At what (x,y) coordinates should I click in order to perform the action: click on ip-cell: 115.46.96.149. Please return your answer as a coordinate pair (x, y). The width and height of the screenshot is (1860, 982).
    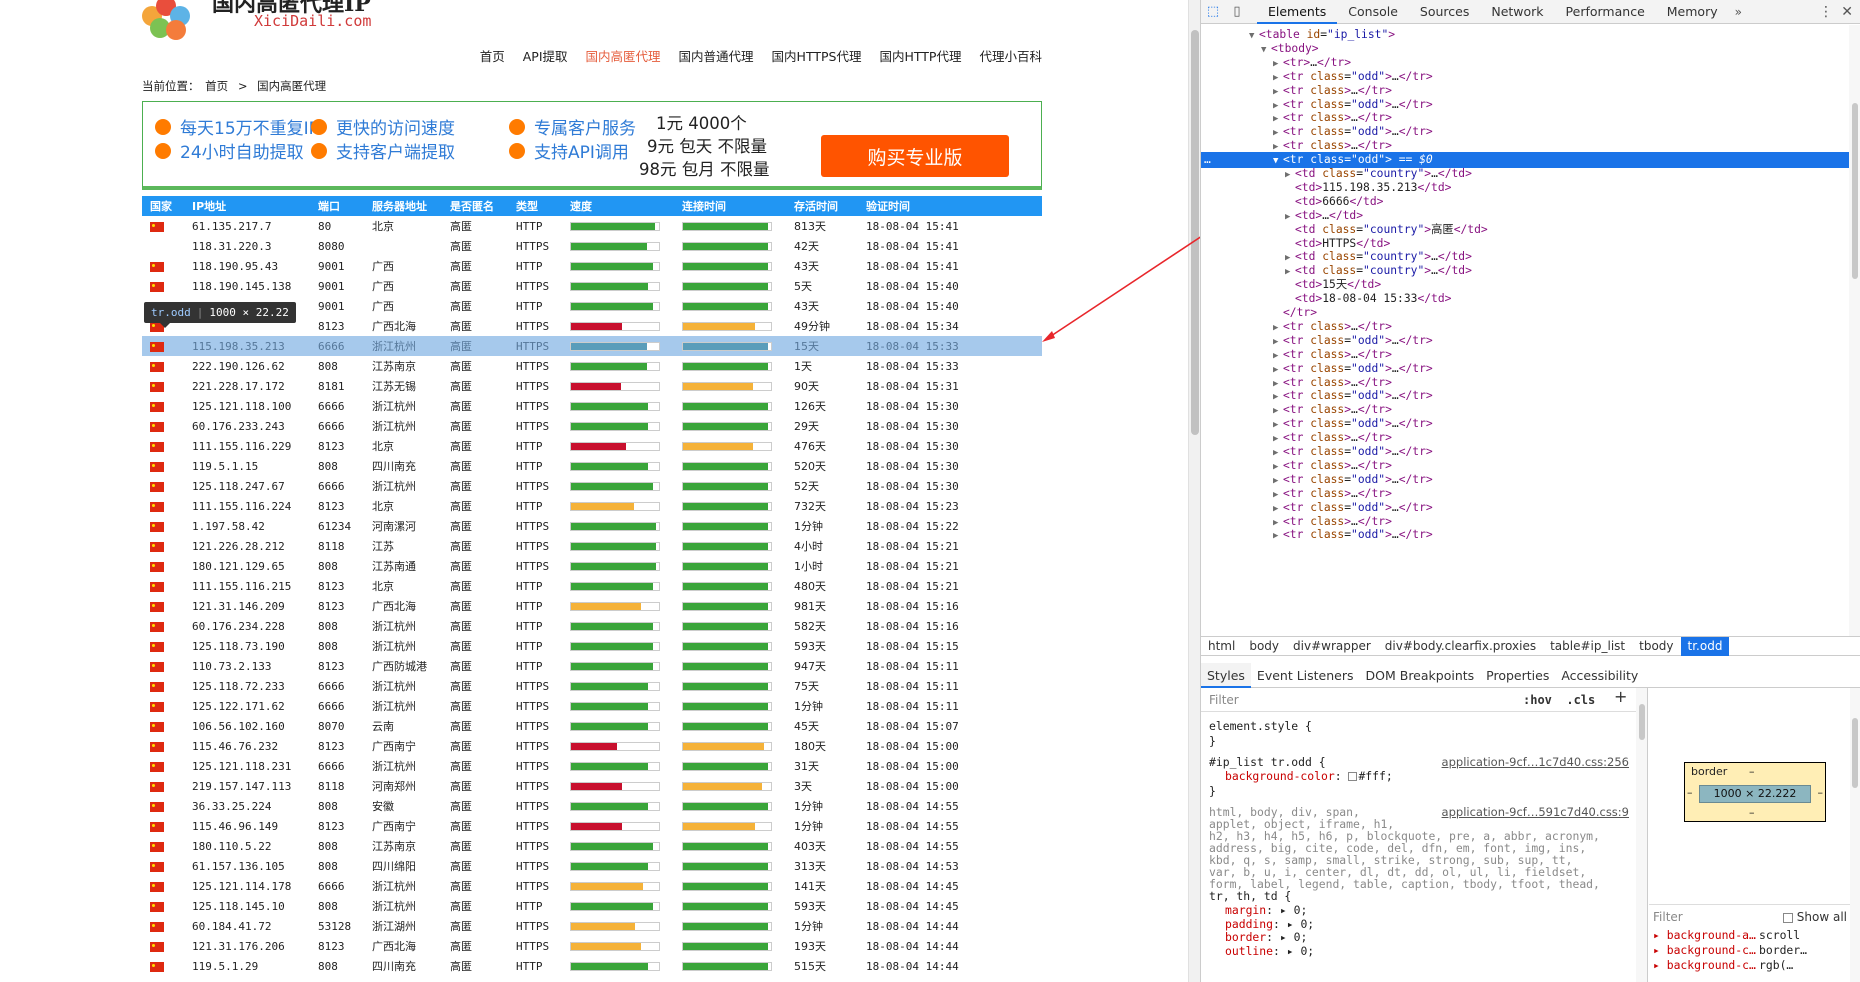
    Looking at the image, I should click on (247, 826).